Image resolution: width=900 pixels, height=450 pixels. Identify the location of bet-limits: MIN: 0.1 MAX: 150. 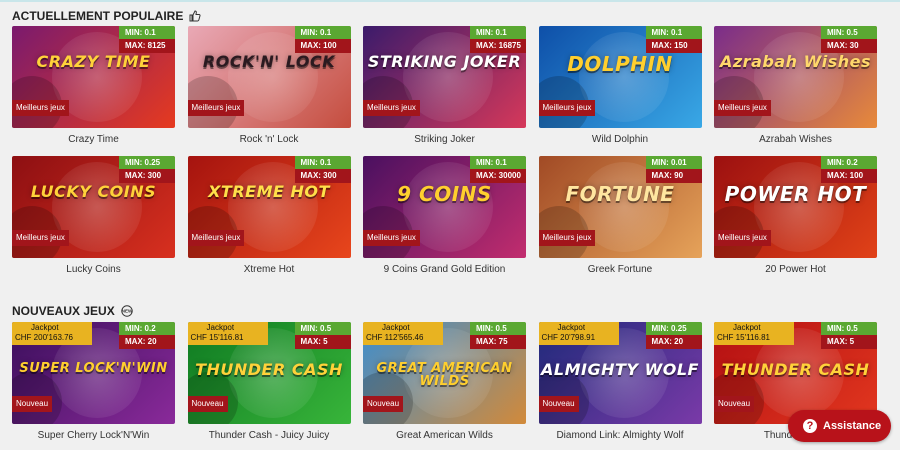
(673, 39).